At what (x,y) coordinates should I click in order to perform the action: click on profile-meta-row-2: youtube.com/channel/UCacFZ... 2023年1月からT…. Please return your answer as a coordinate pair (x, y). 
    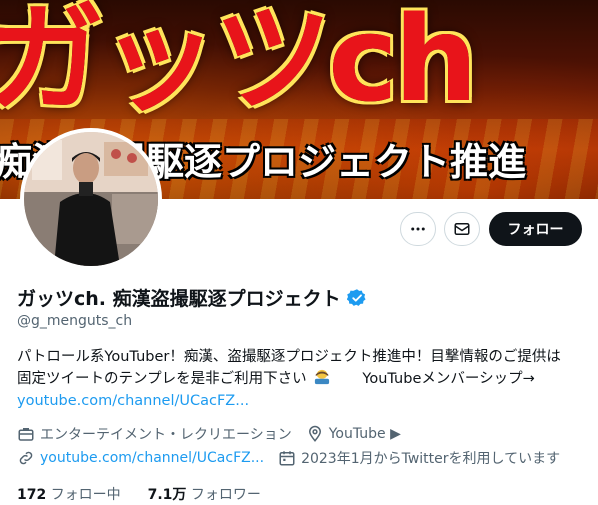
    Looking at the image, I should click on (295, 458).